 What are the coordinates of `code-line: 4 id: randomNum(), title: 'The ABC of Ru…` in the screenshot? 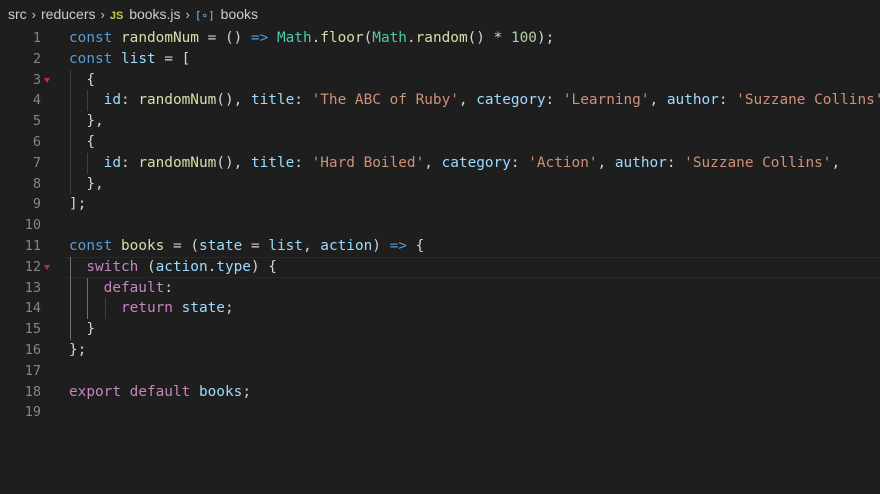 It's located at (440, 101).